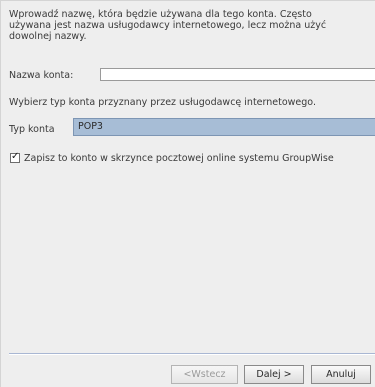  Describe the element at coordinates (224, 127) in the screenshot. I see `account-type-dropdown: POP3` at that location.